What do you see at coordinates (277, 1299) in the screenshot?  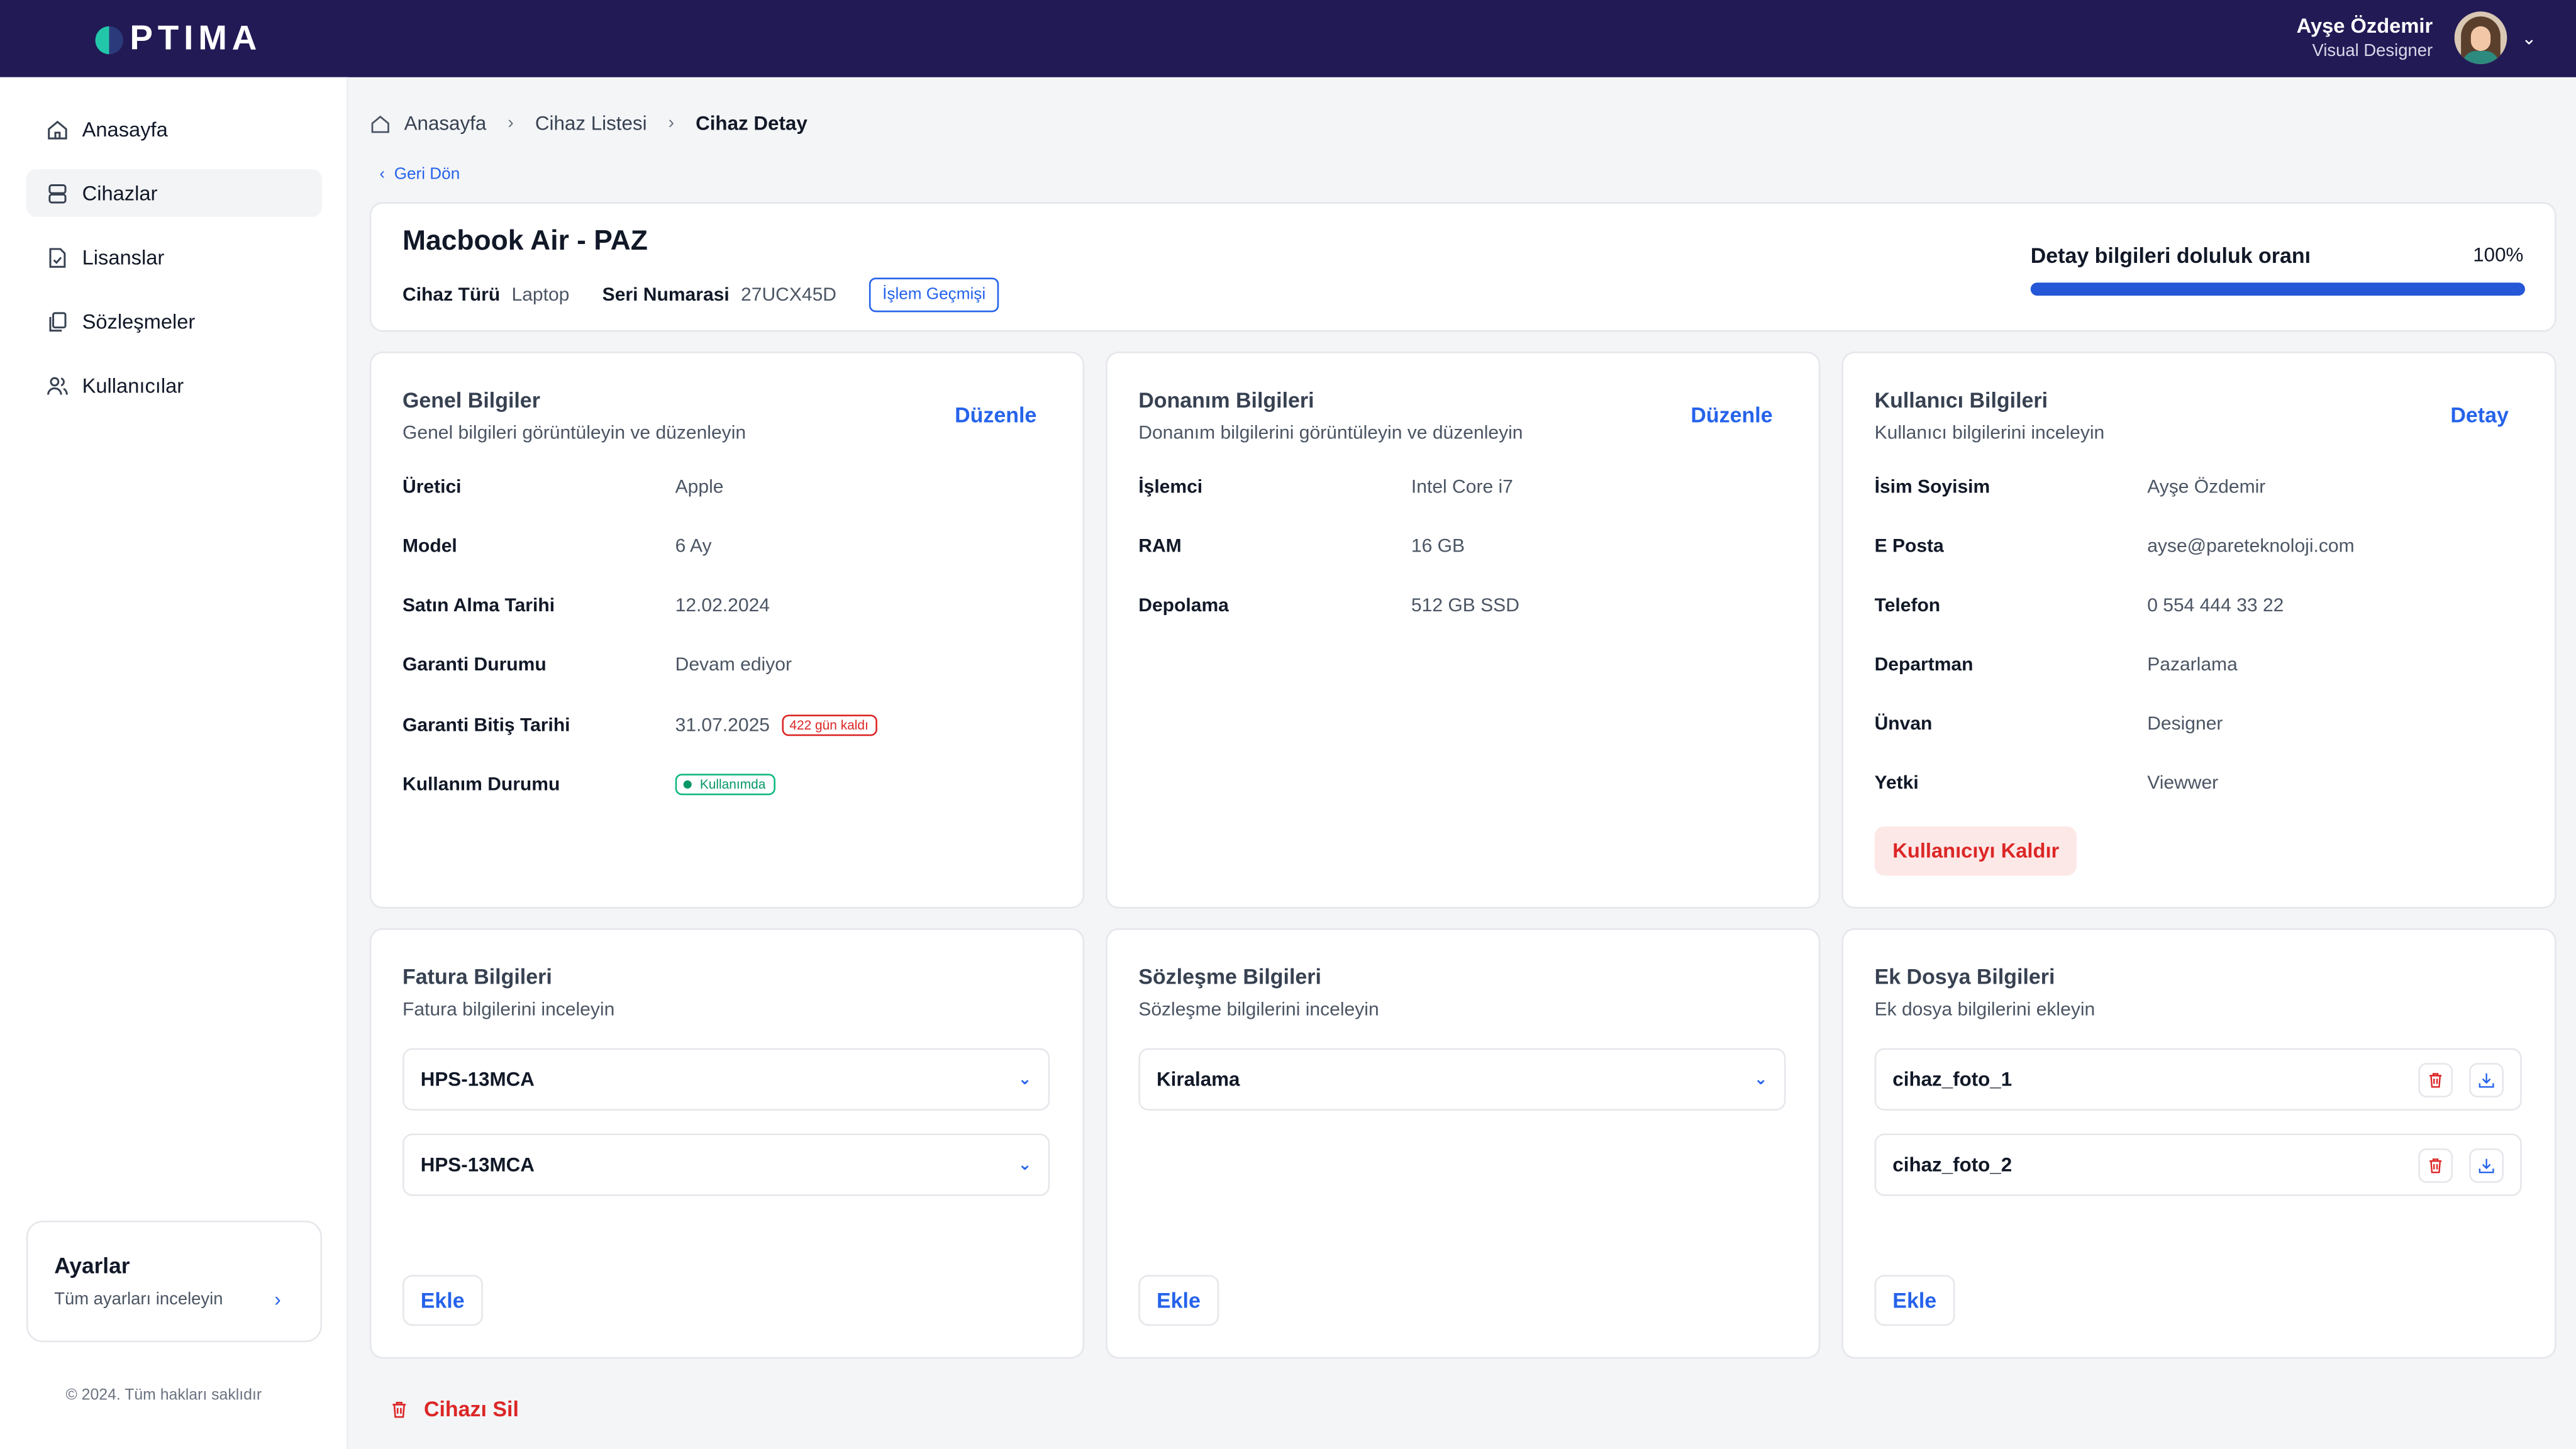 I see `chevron-right-icon: ›` at bounding box center [277, 1299].